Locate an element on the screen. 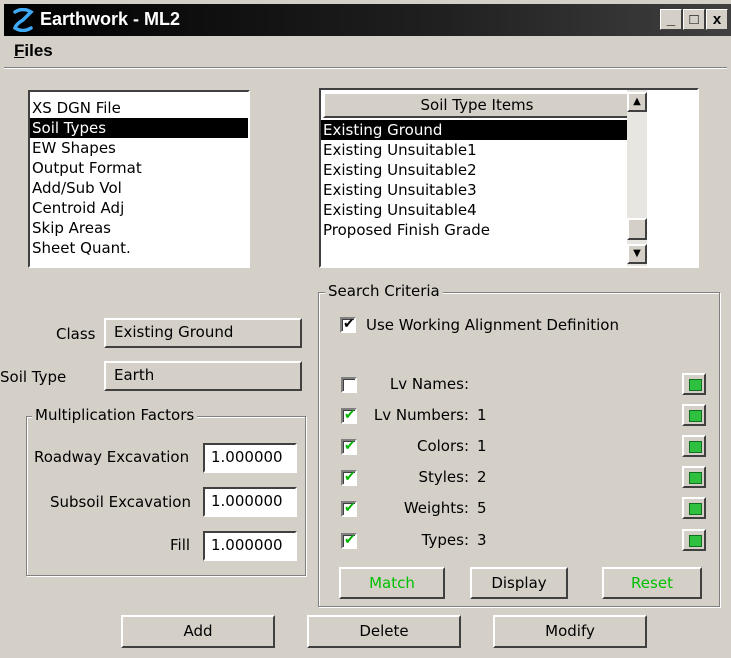 The height and width of the screenshot is (658, 731). reset-button: Reset is located at coordinates (652, 583).